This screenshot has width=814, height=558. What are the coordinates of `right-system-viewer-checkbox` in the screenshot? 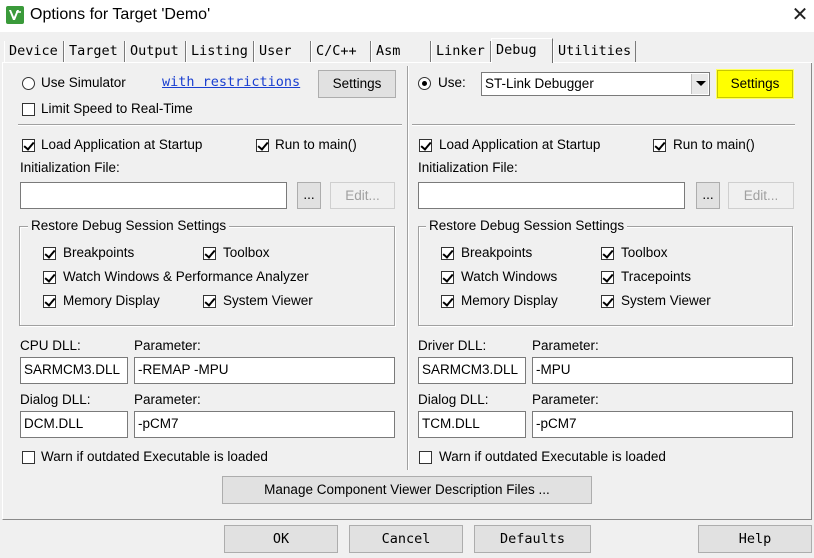 It's located at (607, 301).